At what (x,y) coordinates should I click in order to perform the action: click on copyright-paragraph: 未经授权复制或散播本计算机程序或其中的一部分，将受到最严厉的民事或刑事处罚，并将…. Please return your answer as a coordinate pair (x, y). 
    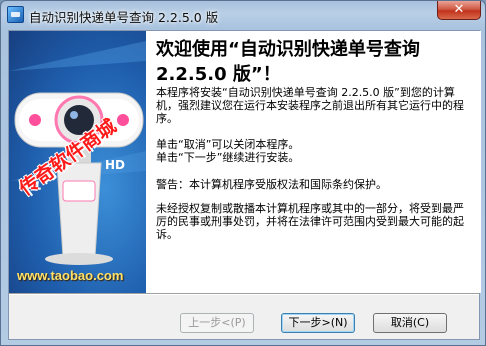
    Looking at the image, I should click on (310, 221).